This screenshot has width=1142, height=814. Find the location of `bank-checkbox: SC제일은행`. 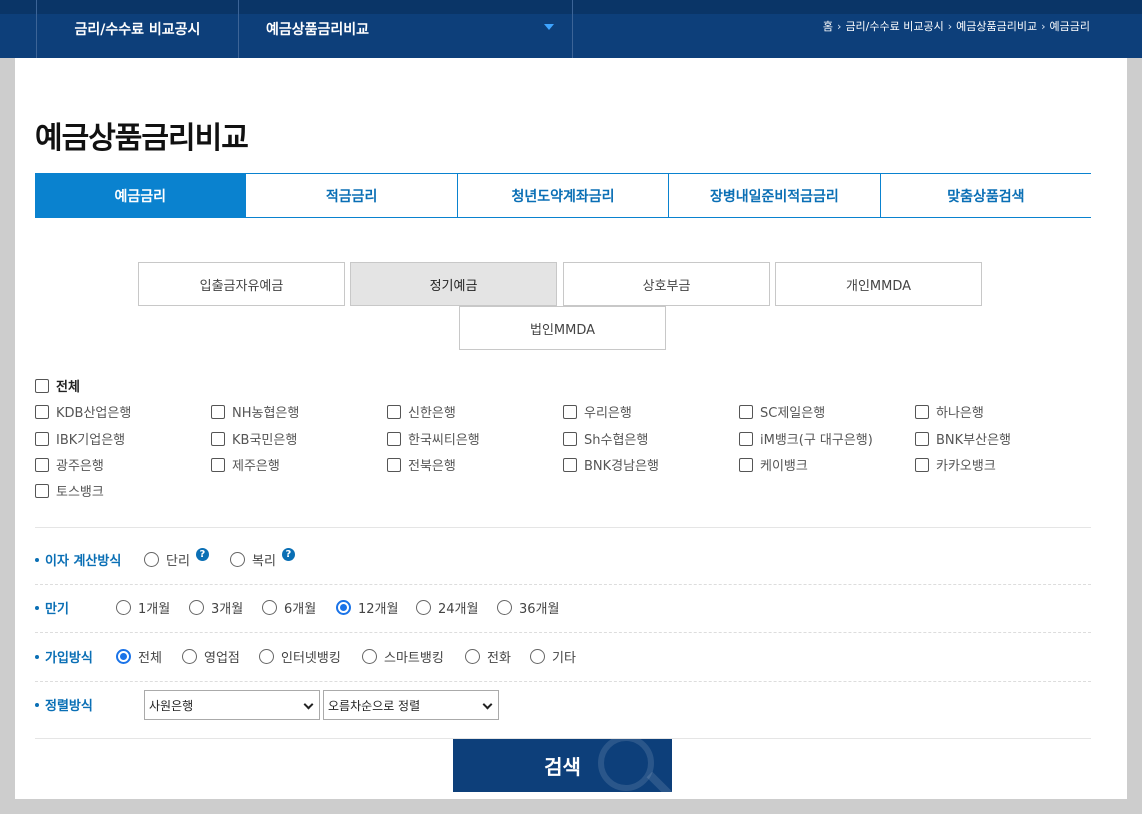

bank-checkbox: SC제일은행 is located at coordinates (782, 411).